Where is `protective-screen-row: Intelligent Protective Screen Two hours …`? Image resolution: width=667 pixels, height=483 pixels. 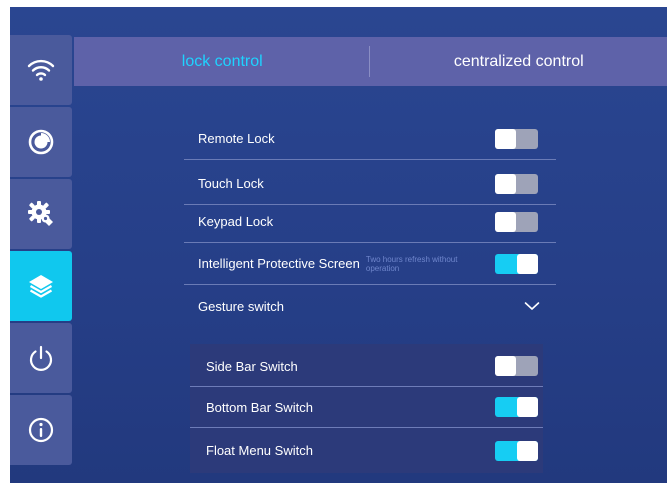 protective-screen-row: Intelligent Protective Screen Two hours … is located at coordinates (370, 264).